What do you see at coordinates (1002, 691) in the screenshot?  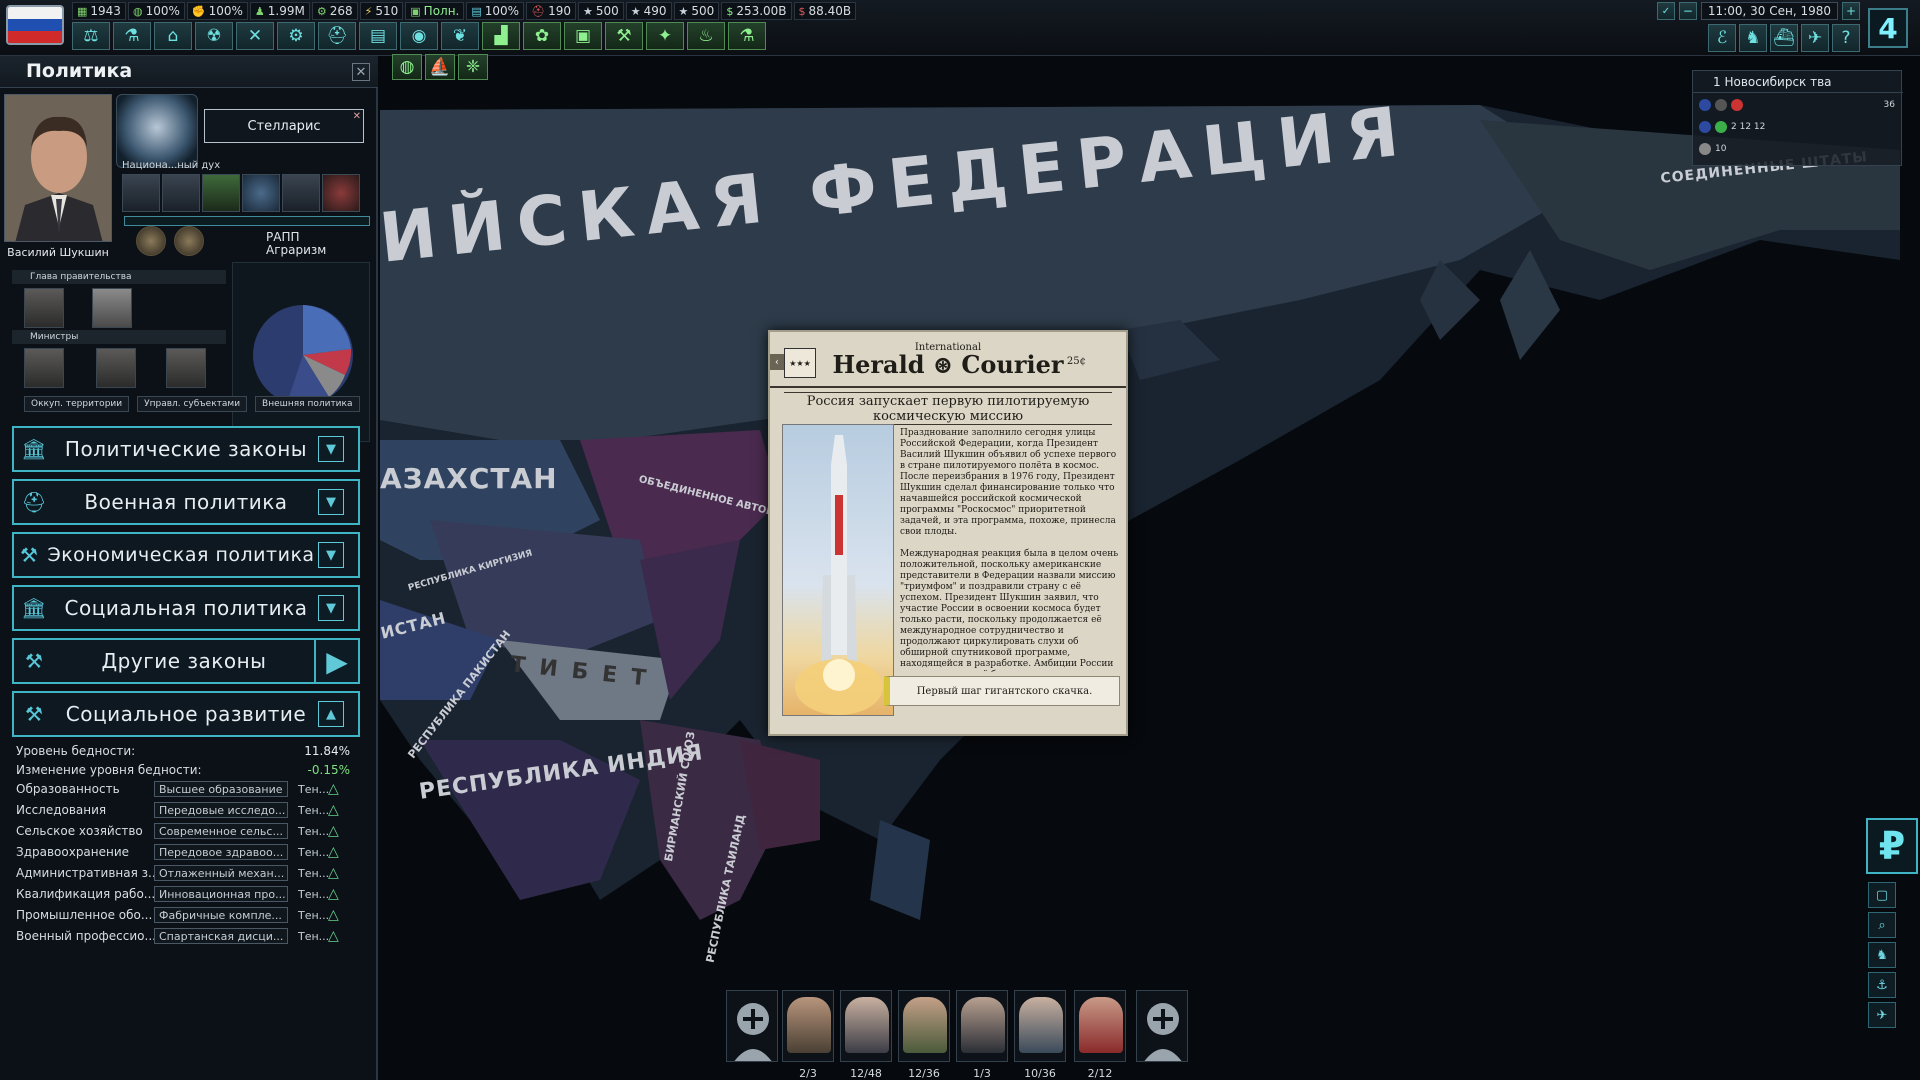 I see `event-option-button: Первый шаг гигантского скачка.` at bounding box center [1002, 691].